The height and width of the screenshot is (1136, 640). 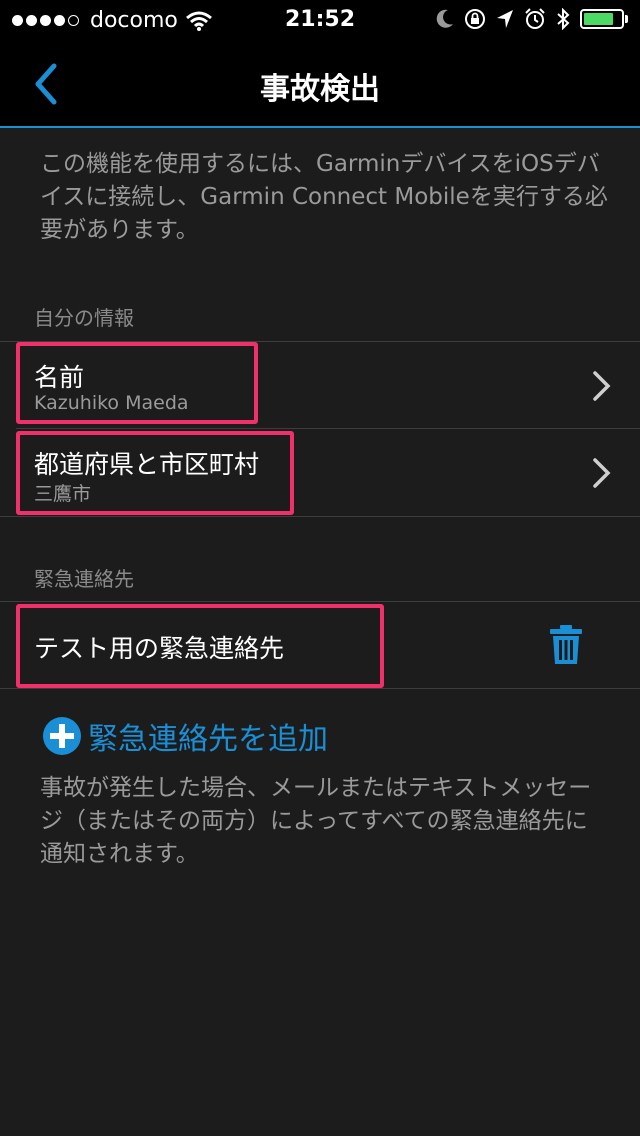 I want to click on trash-icon, so click(x=566, y=644).